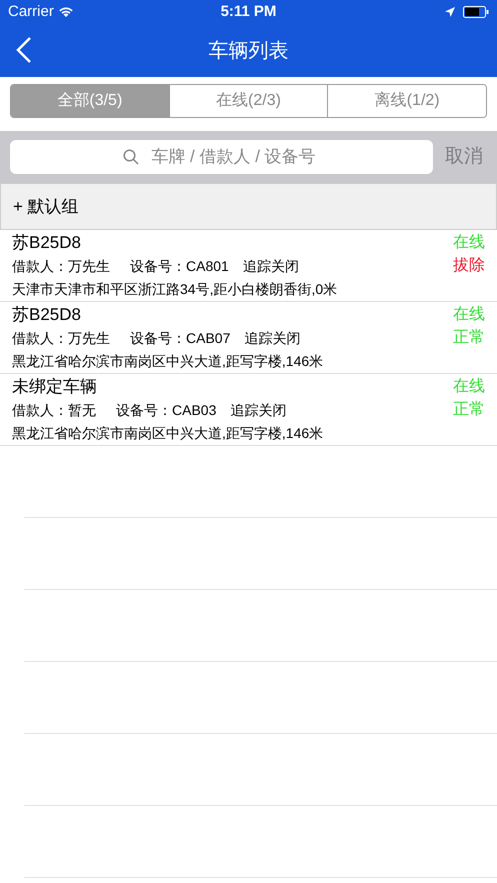 The image size is (497, 883). What do you see at coordinates (175, 289) in the screenshot?
I see `address-text: 天津市天津市和平区浙江路34号,距小白楼朗香街,0米` at bounding box center [175, 289].